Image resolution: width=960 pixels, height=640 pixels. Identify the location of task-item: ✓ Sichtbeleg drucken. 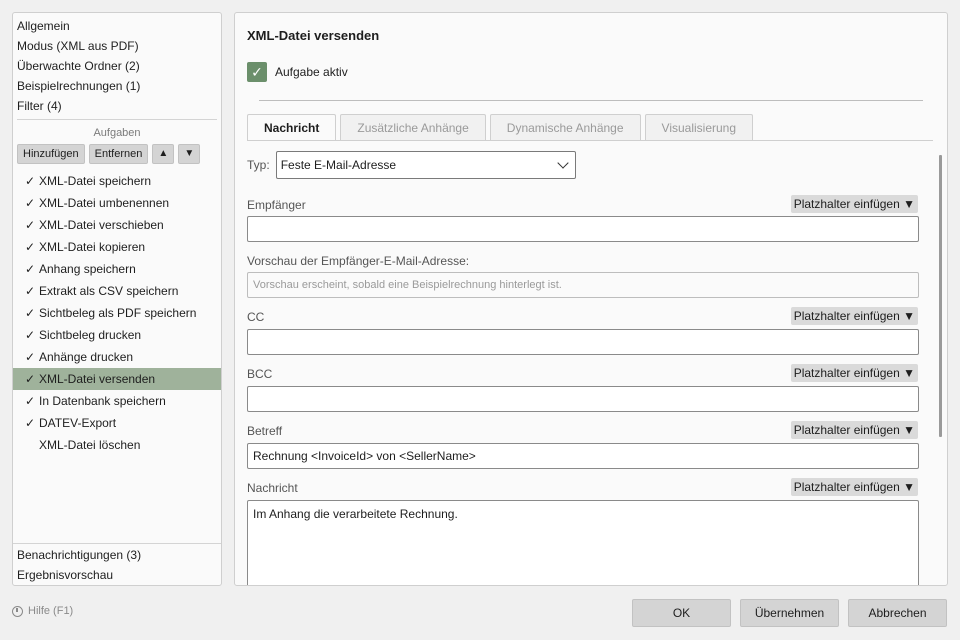
(117, 335).